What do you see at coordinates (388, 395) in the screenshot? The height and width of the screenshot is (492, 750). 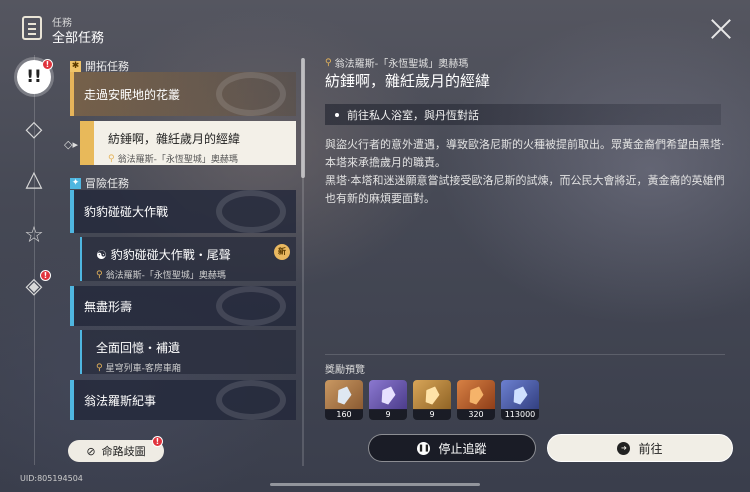 I see `exp-material-icon` at bounding box center [388, 395].